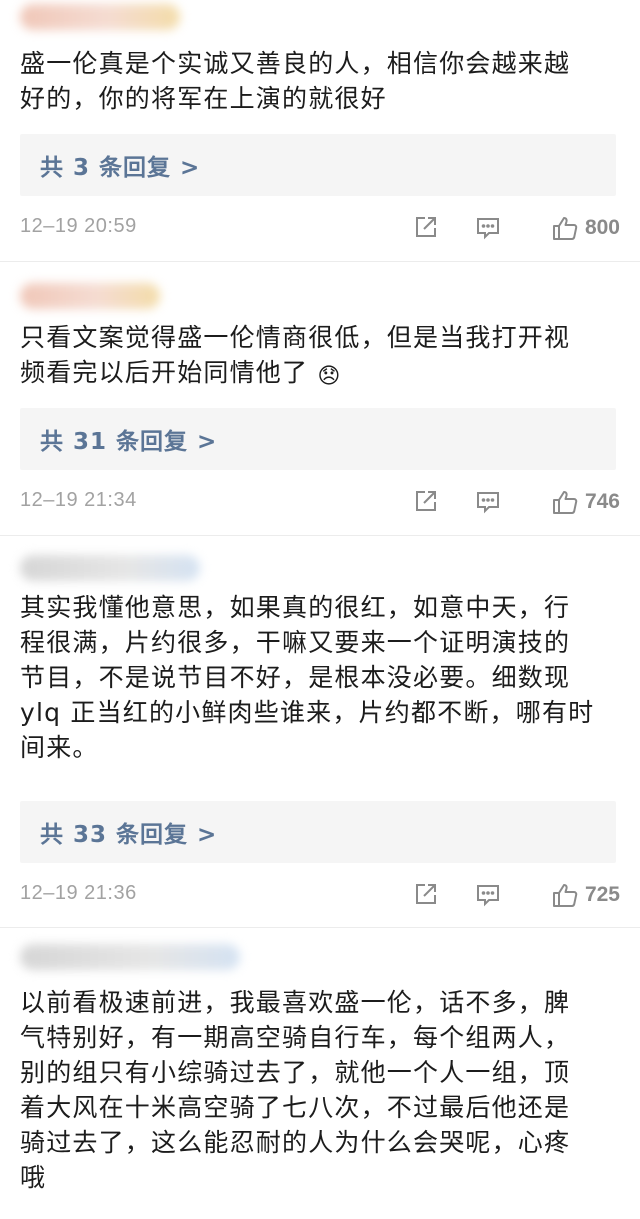 The height and width of the screenshot is (1219, 640). What do you see at coordinates (320, 502) in the screenshot?
I see `comment-meta: 12–19 21:34 746` at bounding box center [320, 502].